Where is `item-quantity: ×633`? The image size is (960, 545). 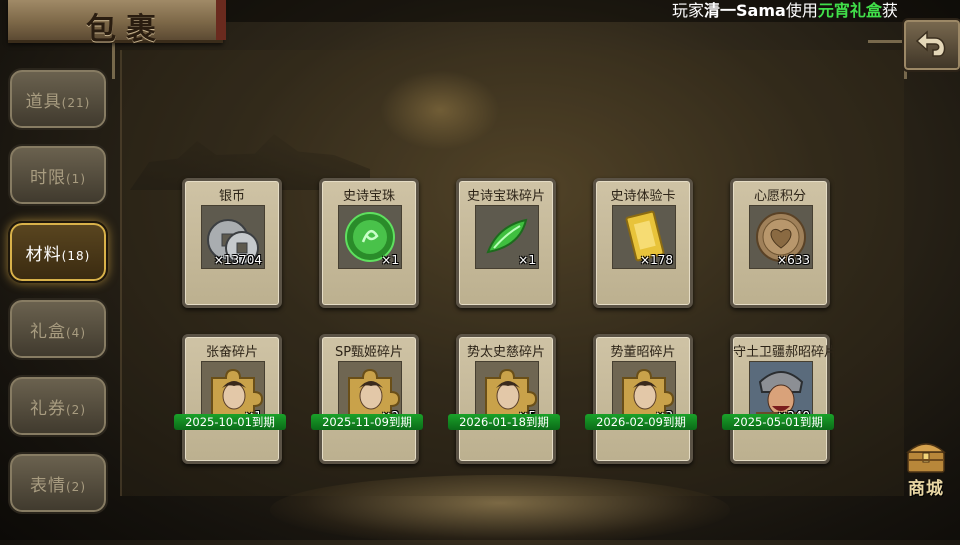 item-quantity: ×633 is located at coordinates (793, 260).